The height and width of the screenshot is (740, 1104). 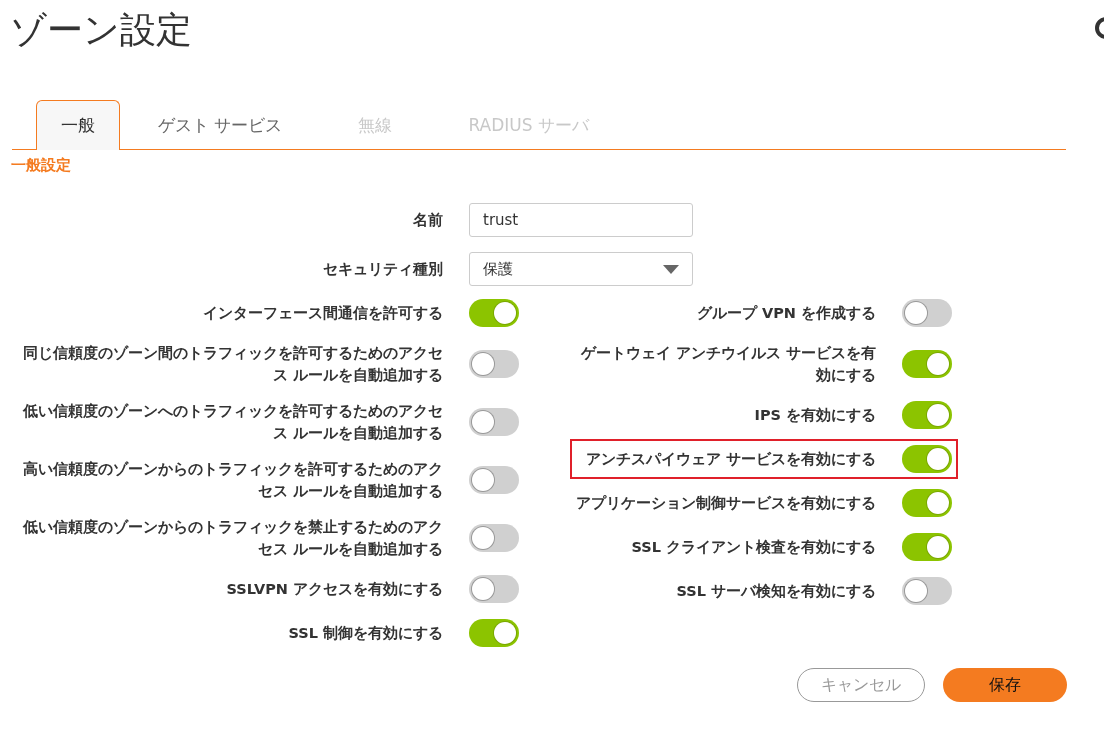 What do you see at coordinates (232, 538) in the screenshot?
I see `toggle-label: 低い信頼度のゾーンからのトラフィックを禁止するためのアクセス ルールを自動追加する` at bounding box center [232, 538].